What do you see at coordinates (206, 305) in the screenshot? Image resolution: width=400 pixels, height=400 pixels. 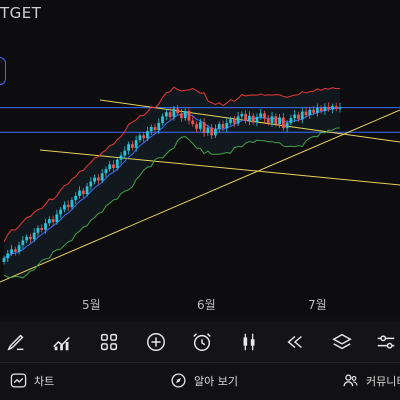 I see `month-label-june: 6월` at bounding box center [206, 305].